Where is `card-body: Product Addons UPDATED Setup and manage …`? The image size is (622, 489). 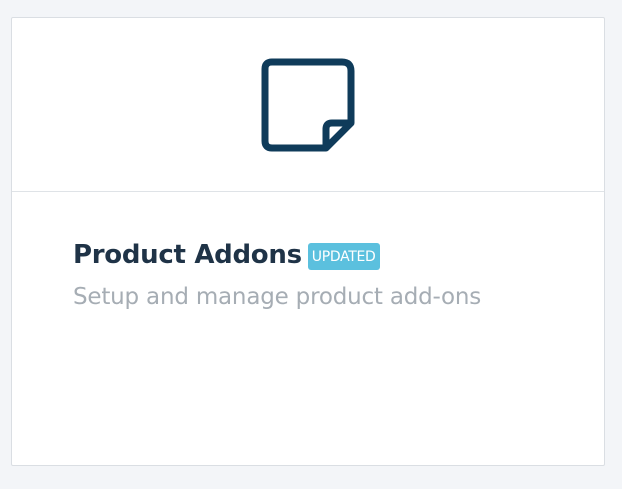
card-body: Product Addons UPDATED Setup and manage … is located at coordinates (328, 275).